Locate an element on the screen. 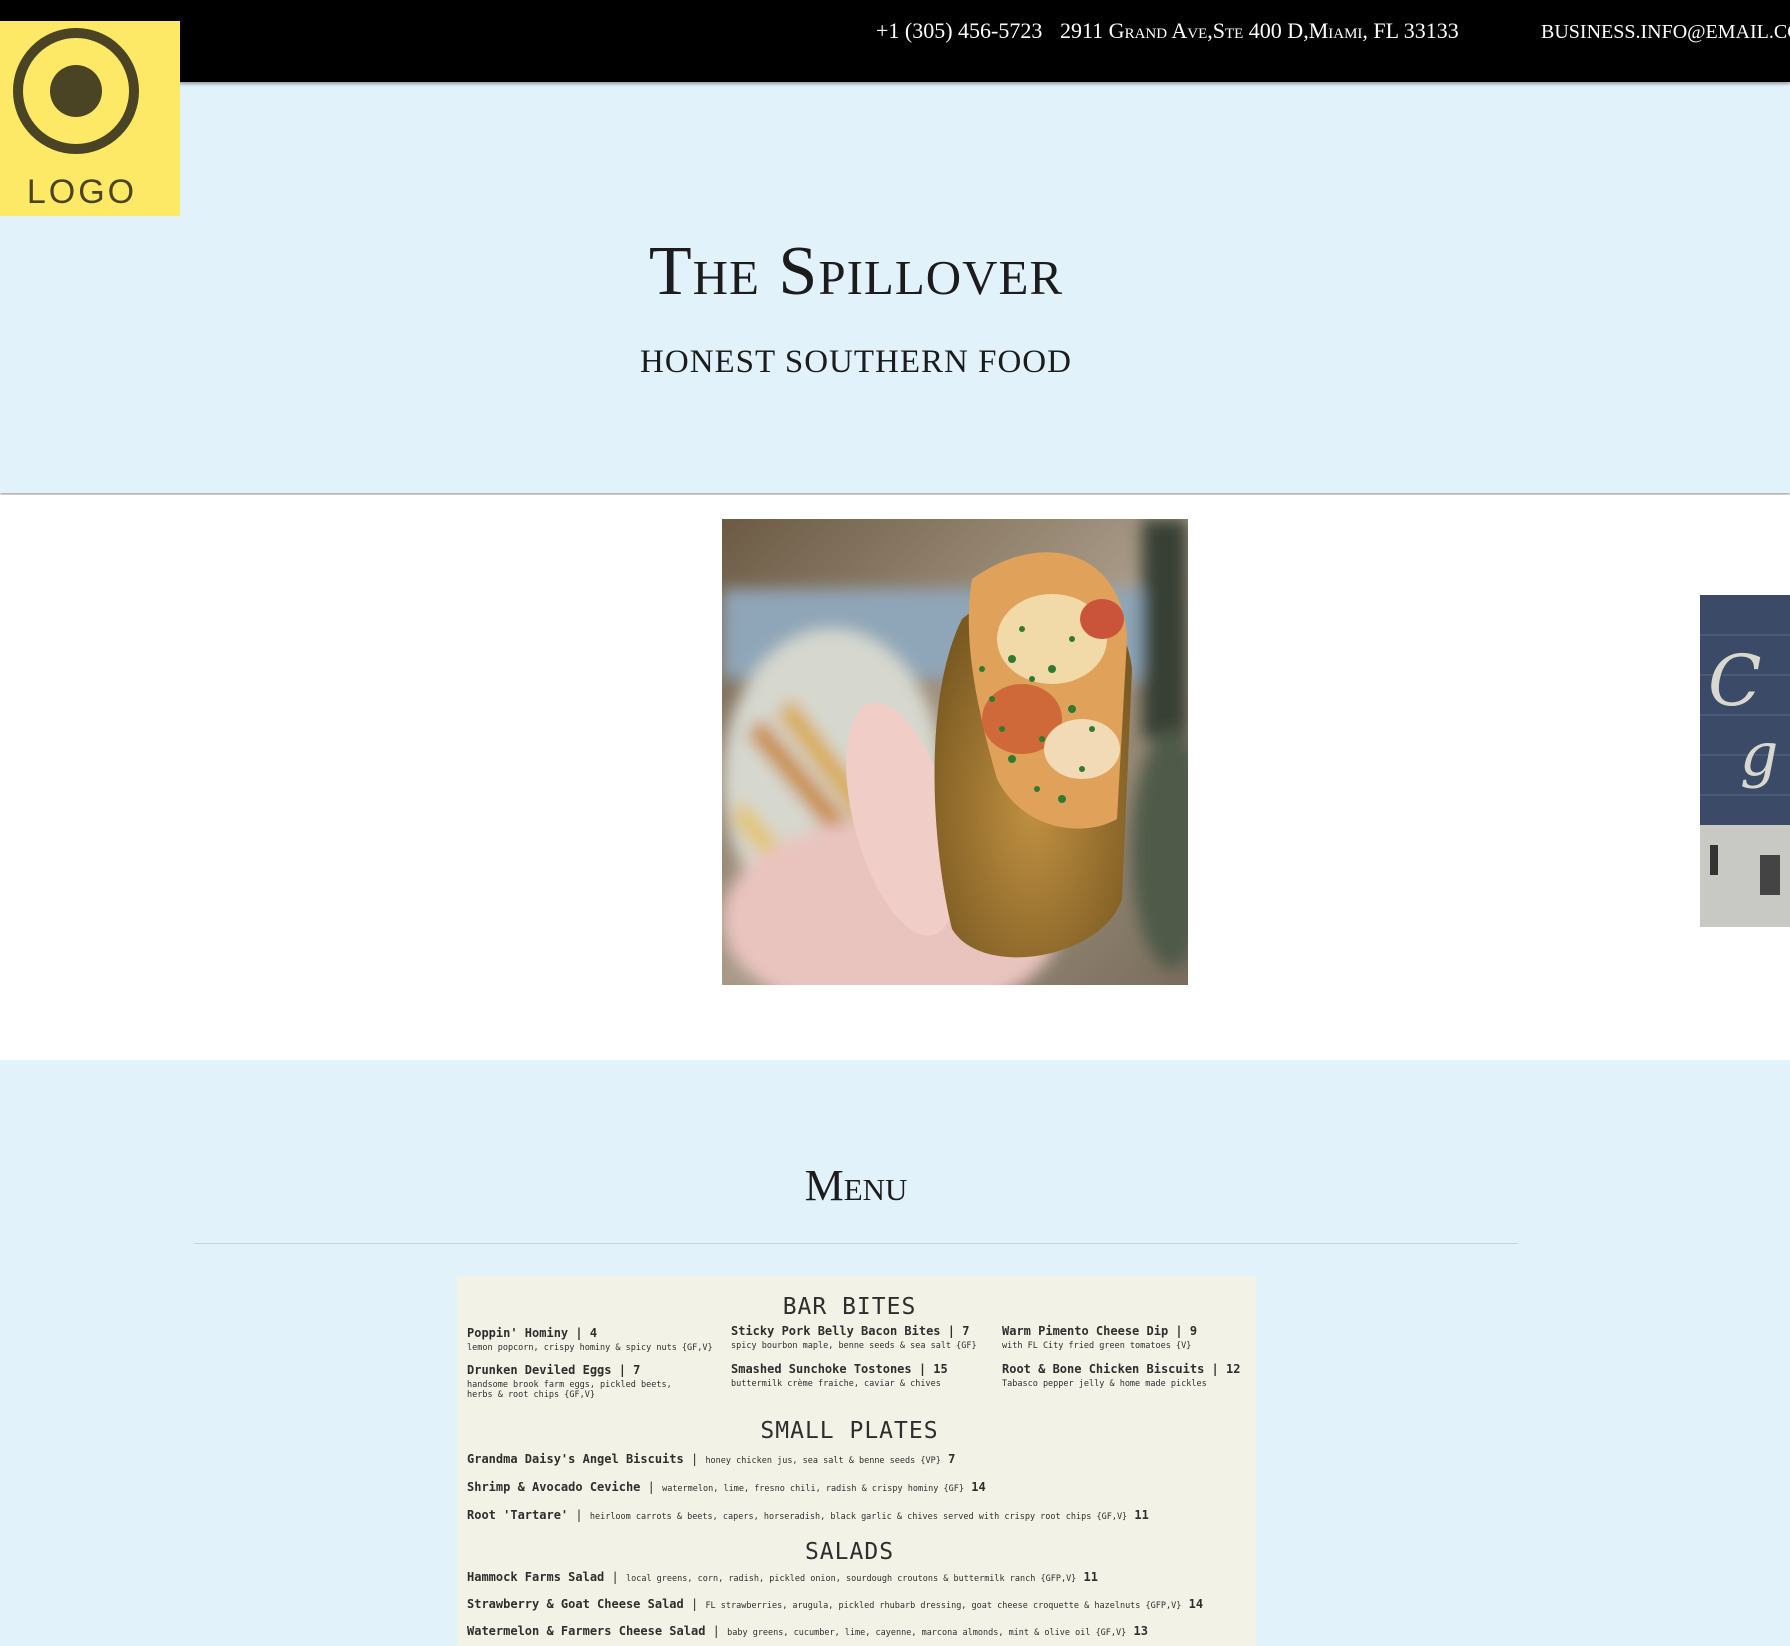  menu-item-name: Grandma Daisy's Angel Biscuits is located at coordinates (575, 1459).